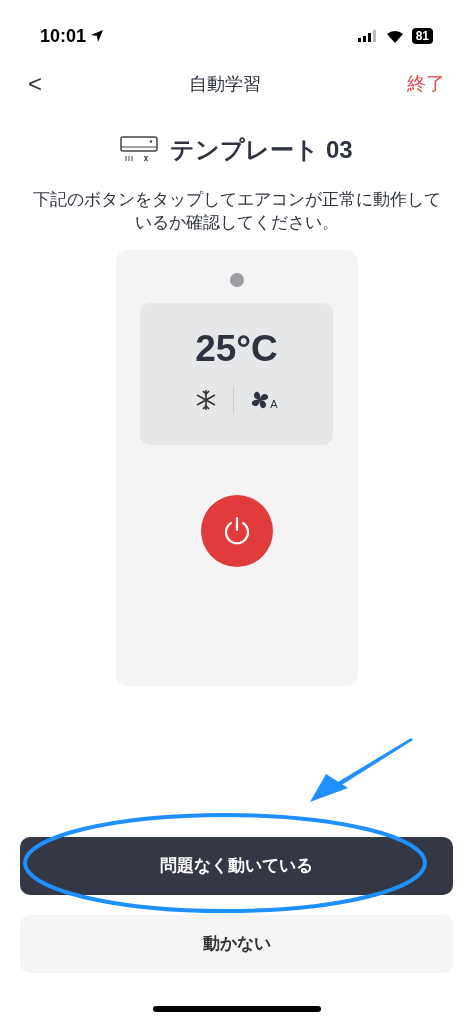  What do you see at coordinates (206, 400) in the screenshot?
I see `snowflake-icon` at bounding box center [206, 400].